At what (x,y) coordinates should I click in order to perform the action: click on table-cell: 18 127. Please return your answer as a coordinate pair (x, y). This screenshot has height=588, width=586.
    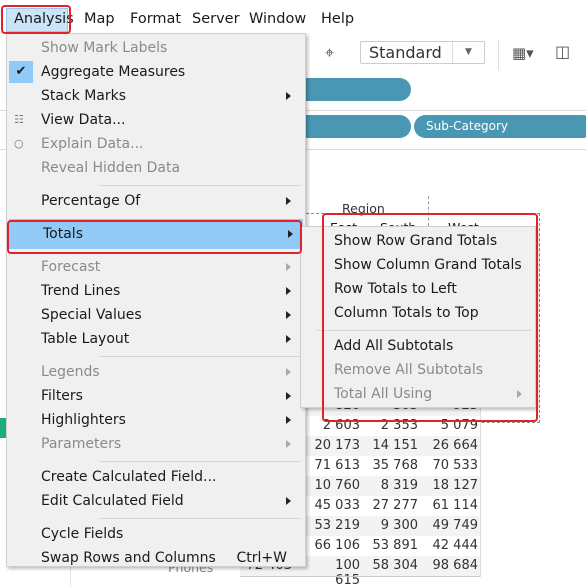
    Looking at the image, I should click on (455, 485).